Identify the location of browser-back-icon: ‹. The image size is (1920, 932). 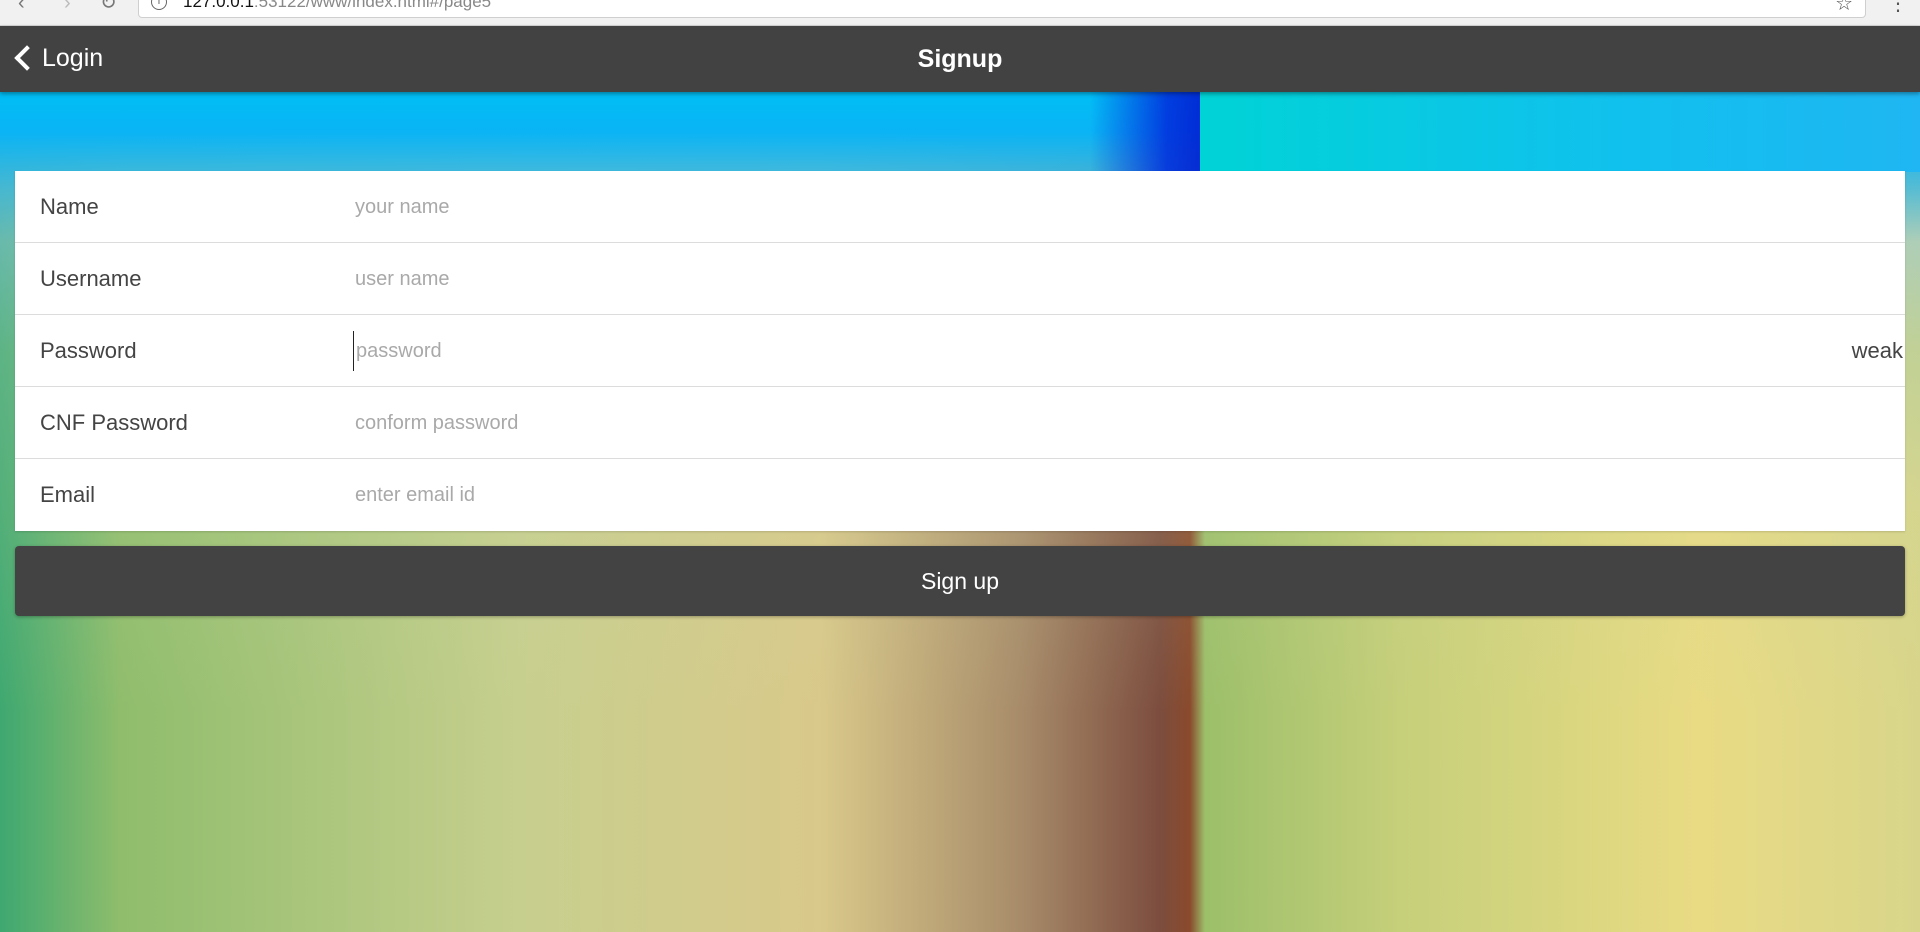
(21, 6).